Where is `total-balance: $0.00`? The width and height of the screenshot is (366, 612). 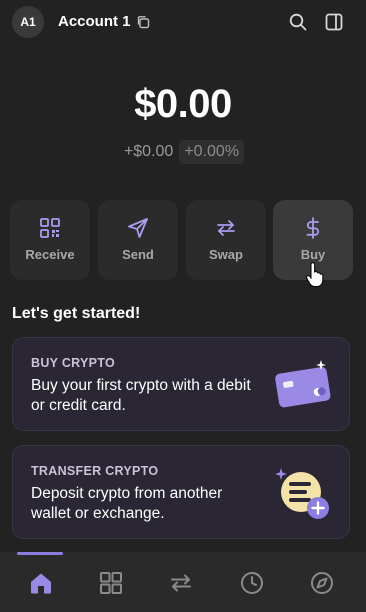
total-balance: $0.00 is located at coordinates (183, 104).